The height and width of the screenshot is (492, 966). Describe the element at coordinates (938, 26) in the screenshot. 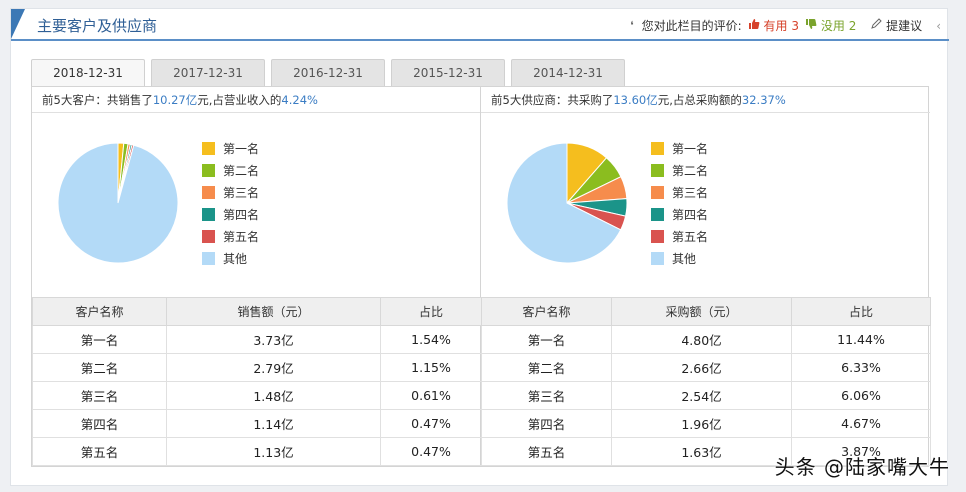

I see `collapse-icon: ‹` at that location.